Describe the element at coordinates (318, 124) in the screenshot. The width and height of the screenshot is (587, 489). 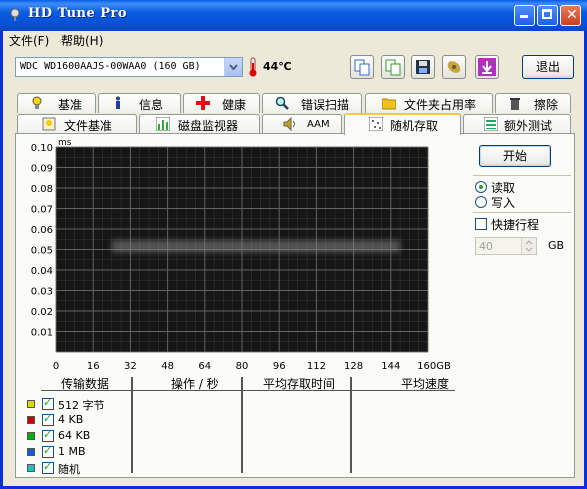
I see `tab-aam-label: AAM` at that location.